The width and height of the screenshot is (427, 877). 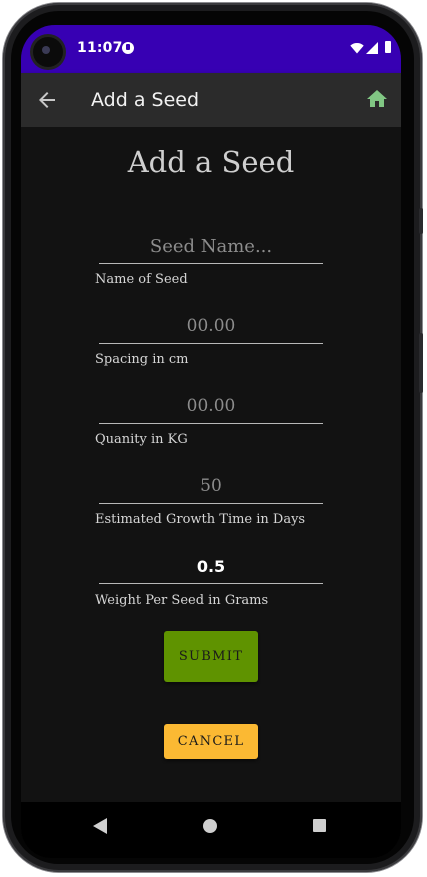 I want to click on wifi-icon, so click(x=357, y=48).